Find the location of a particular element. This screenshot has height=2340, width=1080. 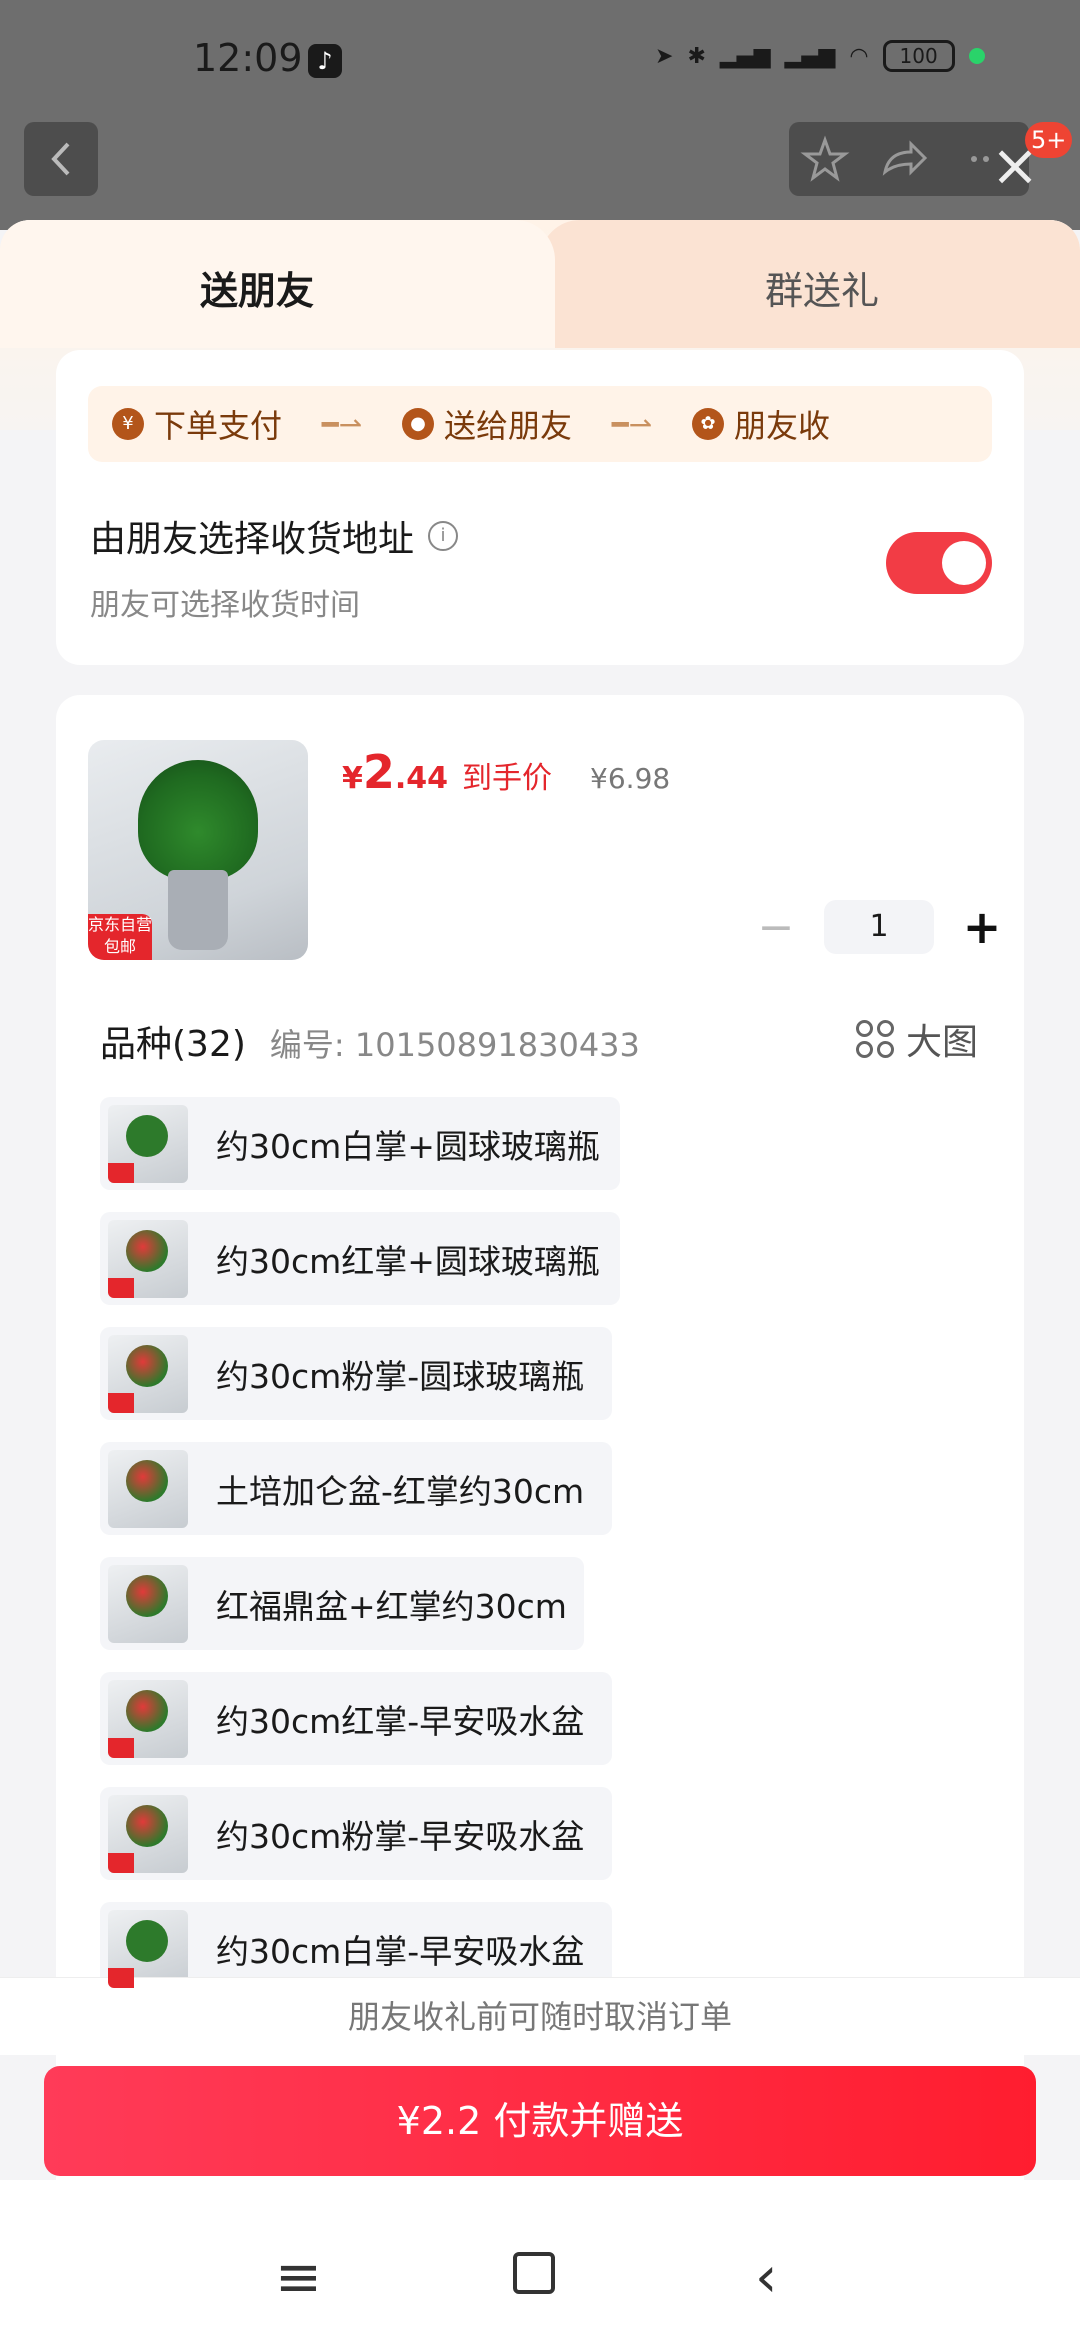

tiktok-icon: ♪ is located at coordinates (325, 61).